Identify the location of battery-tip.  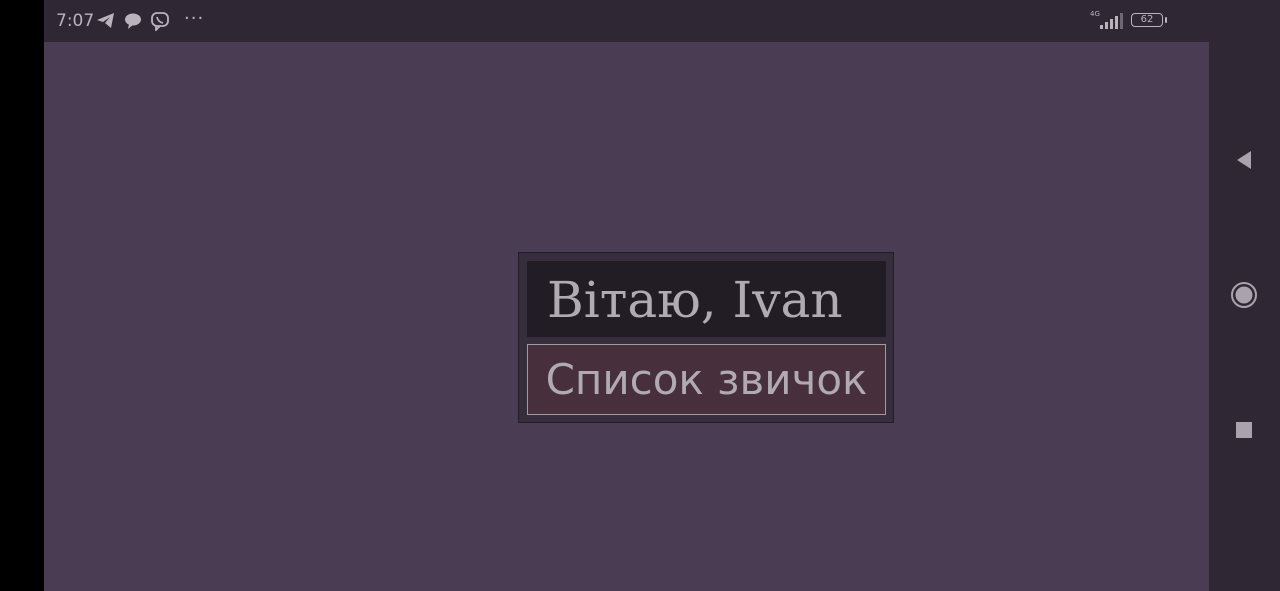
(1166, 20).